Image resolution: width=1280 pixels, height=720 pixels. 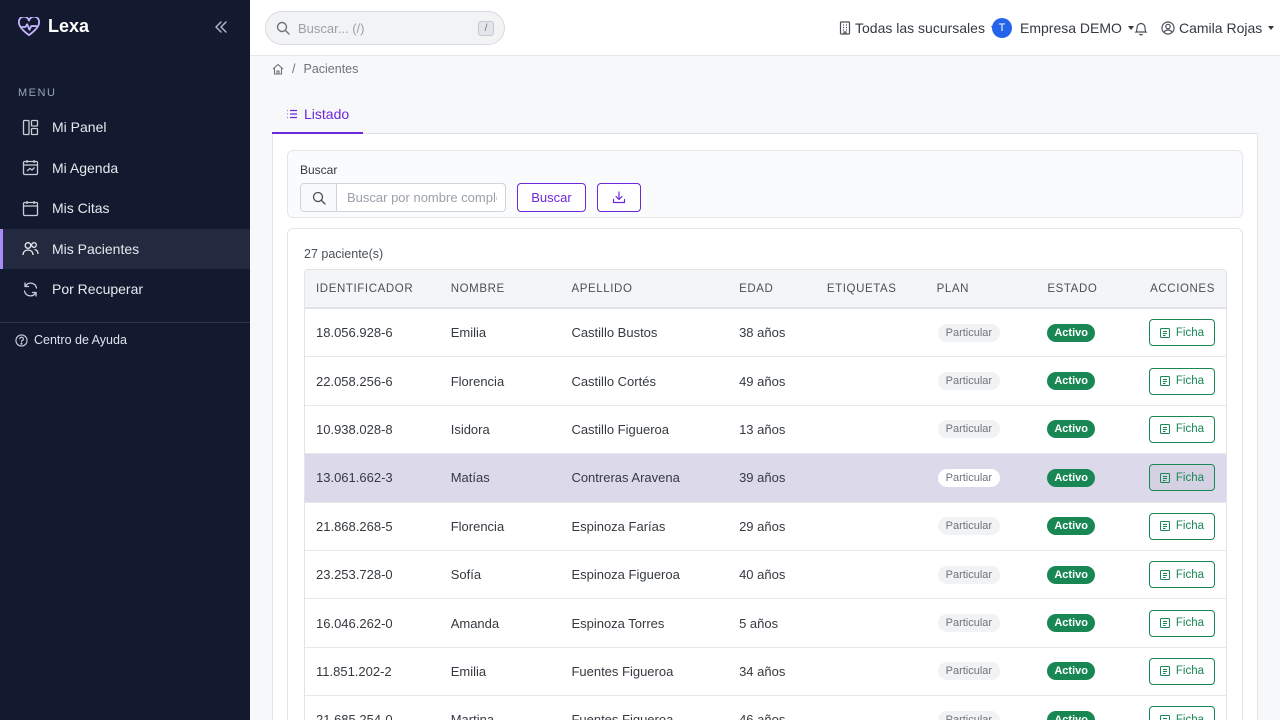 I want to click on patient-count: 27 paciente(s), so click(x=344, y=254).